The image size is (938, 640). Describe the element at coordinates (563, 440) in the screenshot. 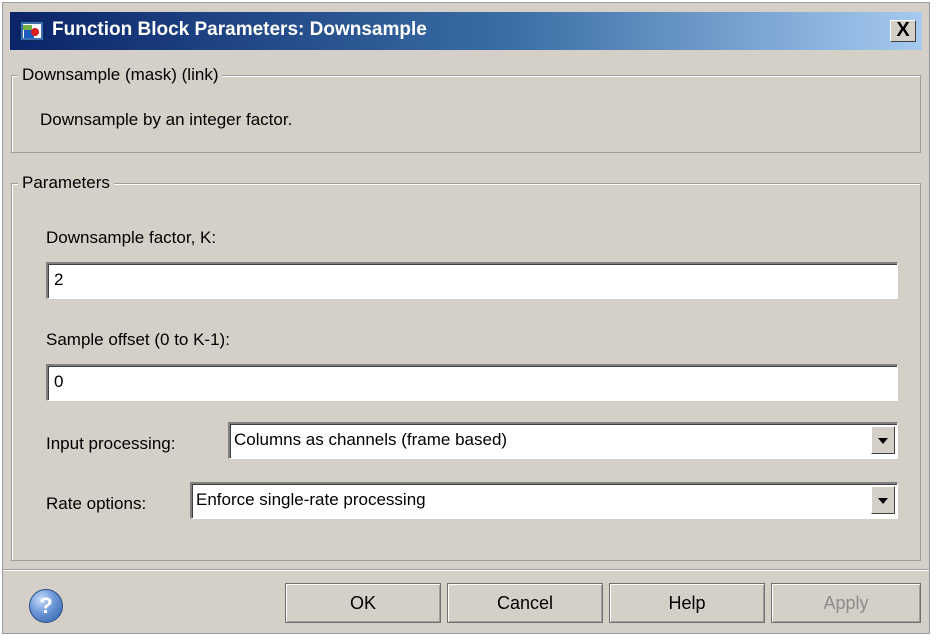

I see `input-processing-select: Columns as channels (frame based)` at that location.